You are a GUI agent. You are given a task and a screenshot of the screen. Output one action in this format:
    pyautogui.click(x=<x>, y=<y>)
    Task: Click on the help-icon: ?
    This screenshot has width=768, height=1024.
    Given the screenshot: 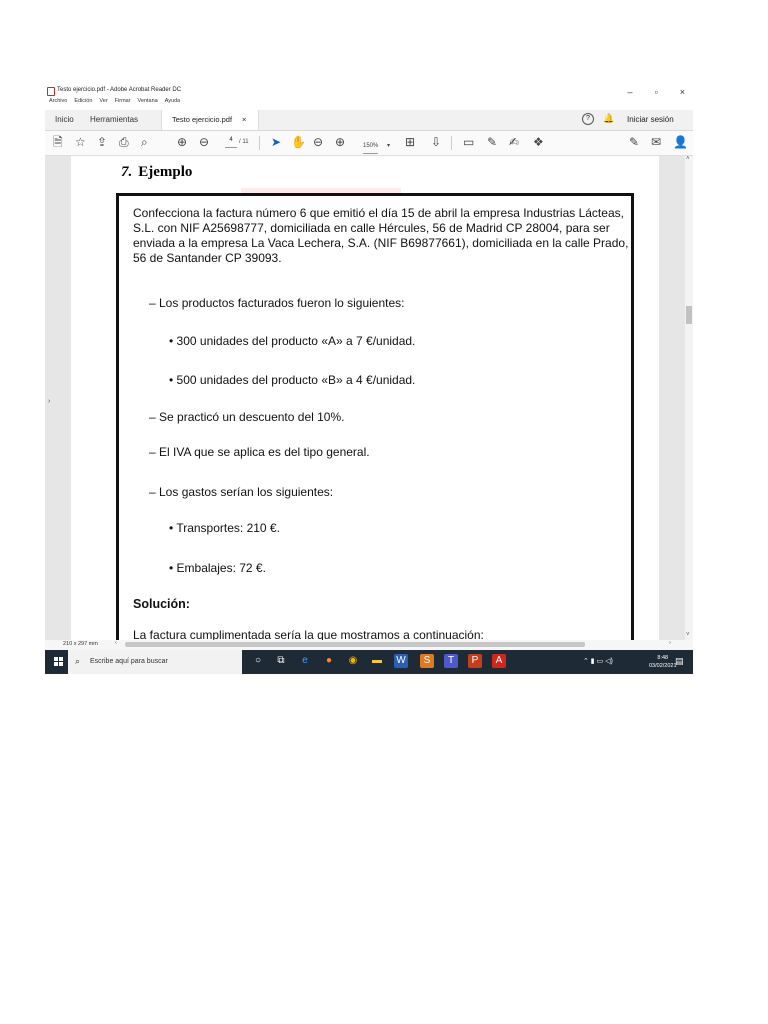 What is the action you would take?
    pyautogui.click(x=588, y=119)
    